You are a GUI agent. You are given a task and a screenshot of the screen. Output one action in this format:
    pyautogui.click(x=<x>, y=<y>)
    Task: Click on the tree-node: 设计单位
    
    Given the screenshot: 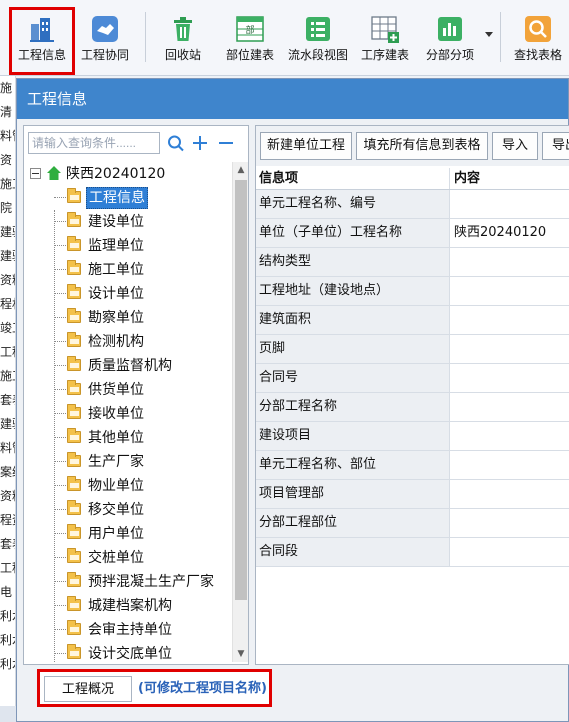 What is the action you would take?
    pyautogui.click(x=128, y=294)
    